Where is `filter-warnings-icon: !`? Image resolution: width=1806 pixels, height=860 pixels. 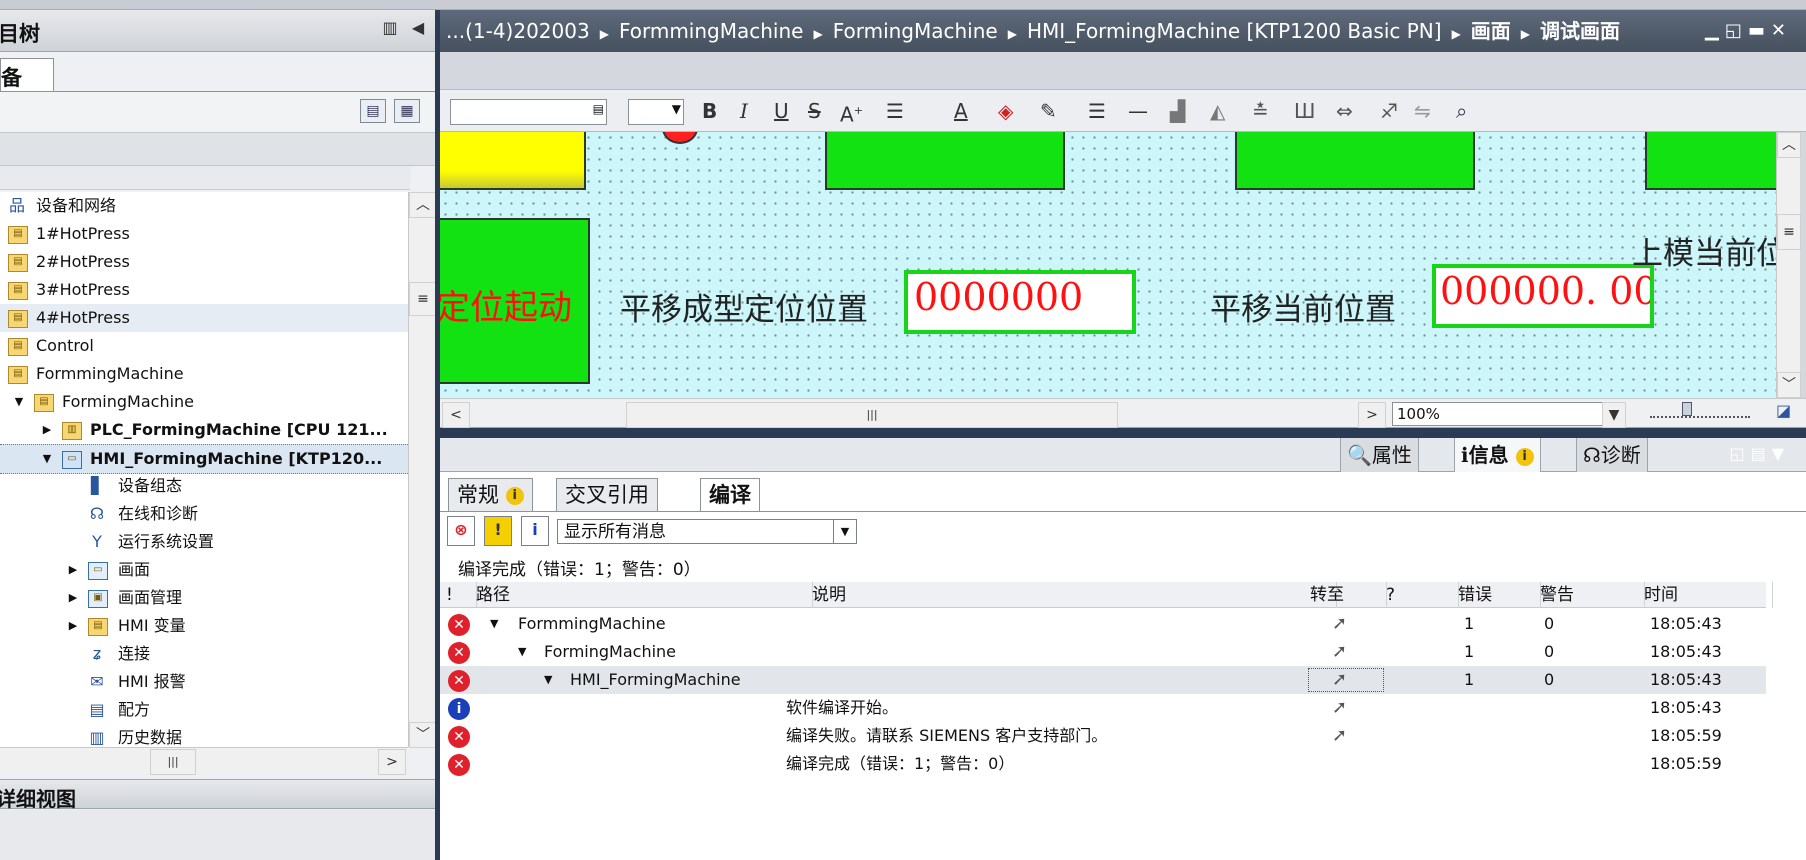
filter-warnings-icon: ! is located at coordinates (498, 531).